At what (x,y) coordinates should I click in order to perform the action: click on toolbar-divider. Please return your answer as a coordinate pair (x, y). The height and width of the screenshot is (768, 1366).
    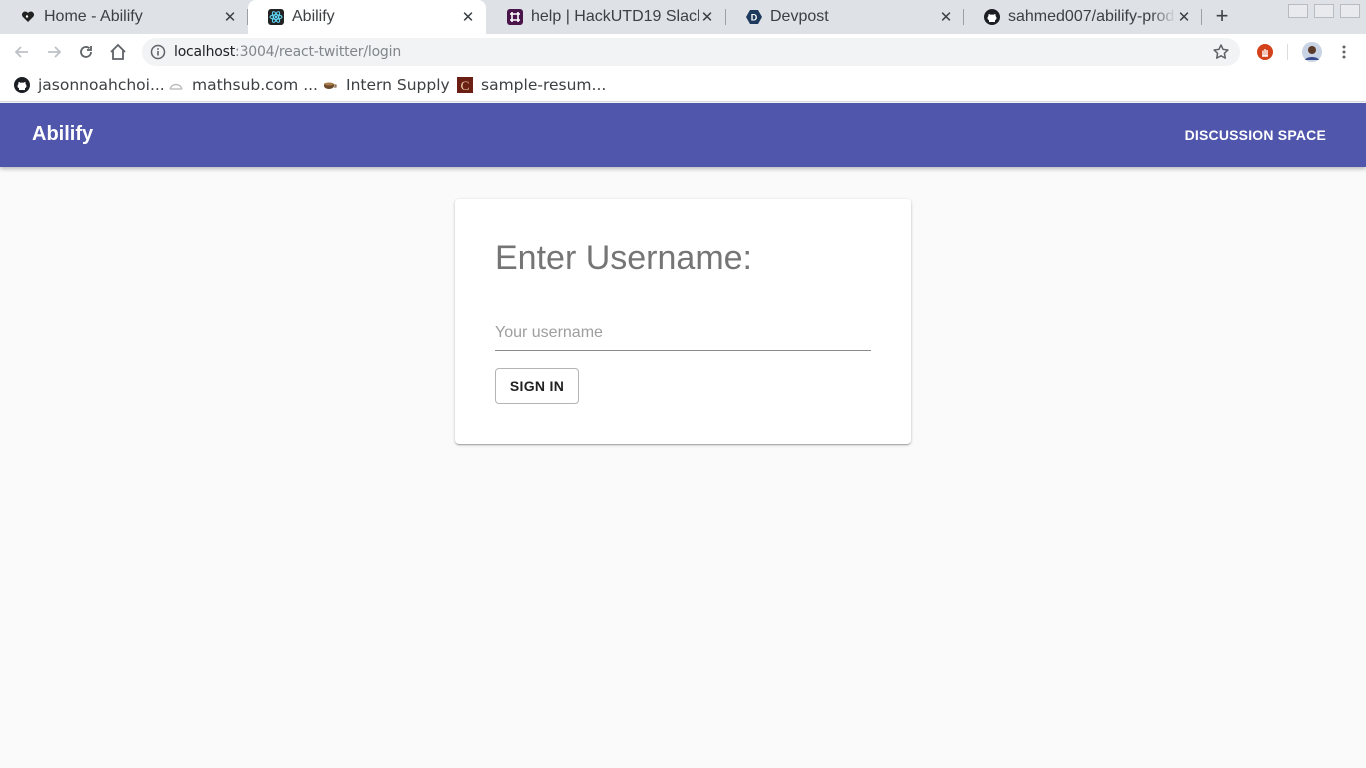
    Looking at the image, I should click on (1287, 52).